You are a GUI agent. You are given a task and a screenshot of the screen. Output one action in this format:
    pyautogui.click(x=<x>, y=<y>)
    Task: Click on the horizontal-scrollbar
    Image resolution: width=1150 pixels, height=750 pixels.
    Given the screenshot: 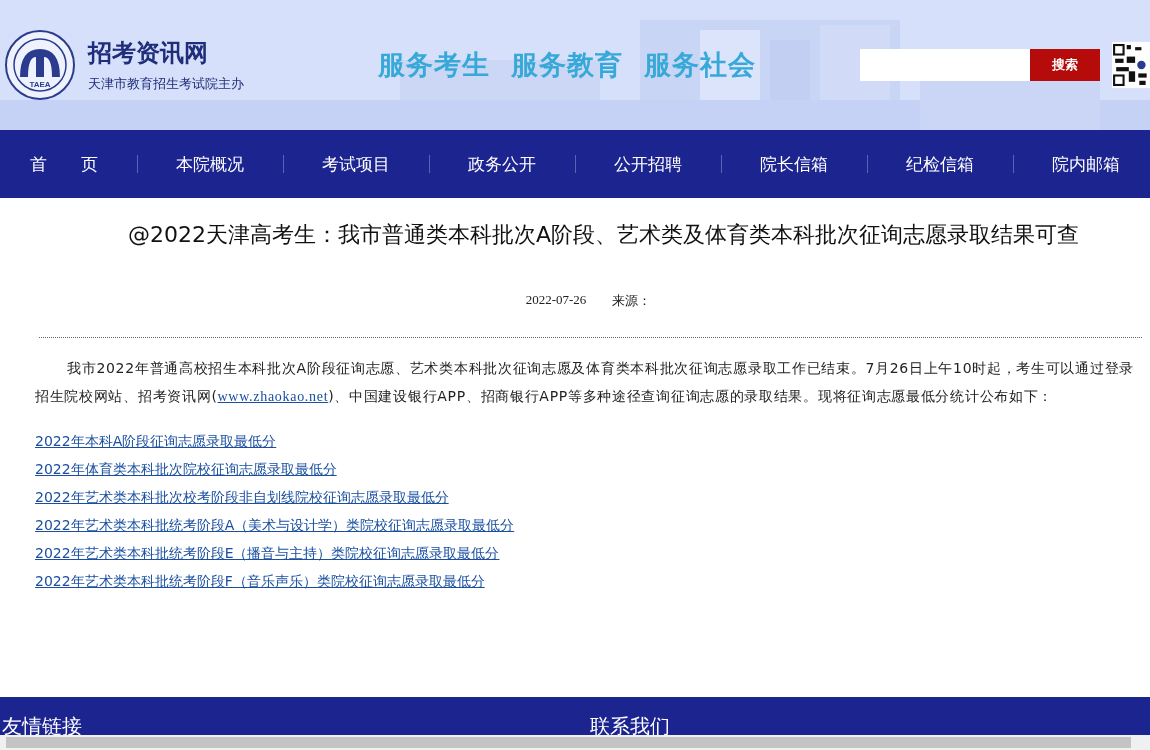 What is the action you would take?
    pyautogui.click(x=575, y=742)
    